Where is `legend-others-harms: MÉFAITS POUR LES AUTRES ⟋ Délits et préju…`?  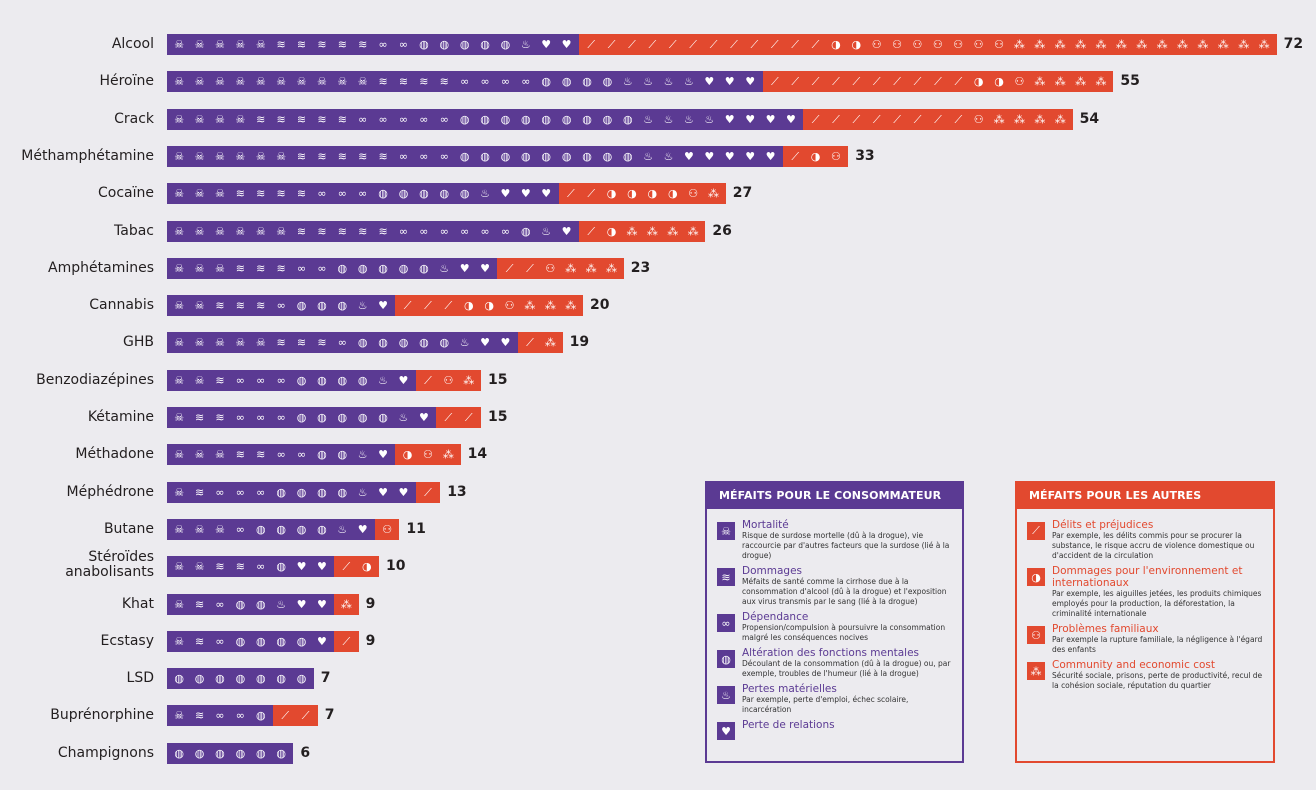
legend-others-harms: MÉFAITS POUR LES AUTRES ⟋ Délits et préju… is located at coordinates (1145, 622).